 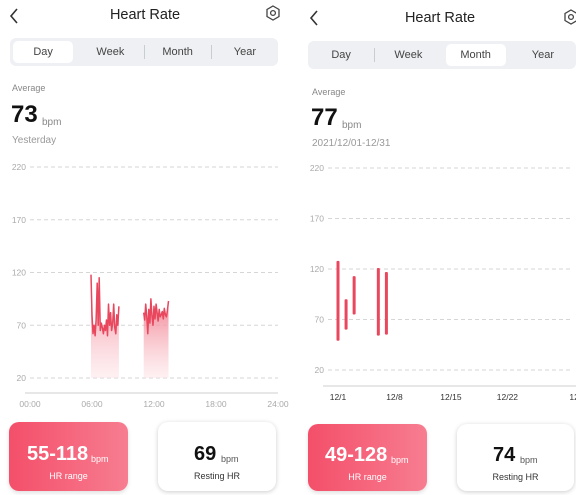 I want to click on hr-range-card: 55-118 bpm HR range, so click(x=68, y=456).